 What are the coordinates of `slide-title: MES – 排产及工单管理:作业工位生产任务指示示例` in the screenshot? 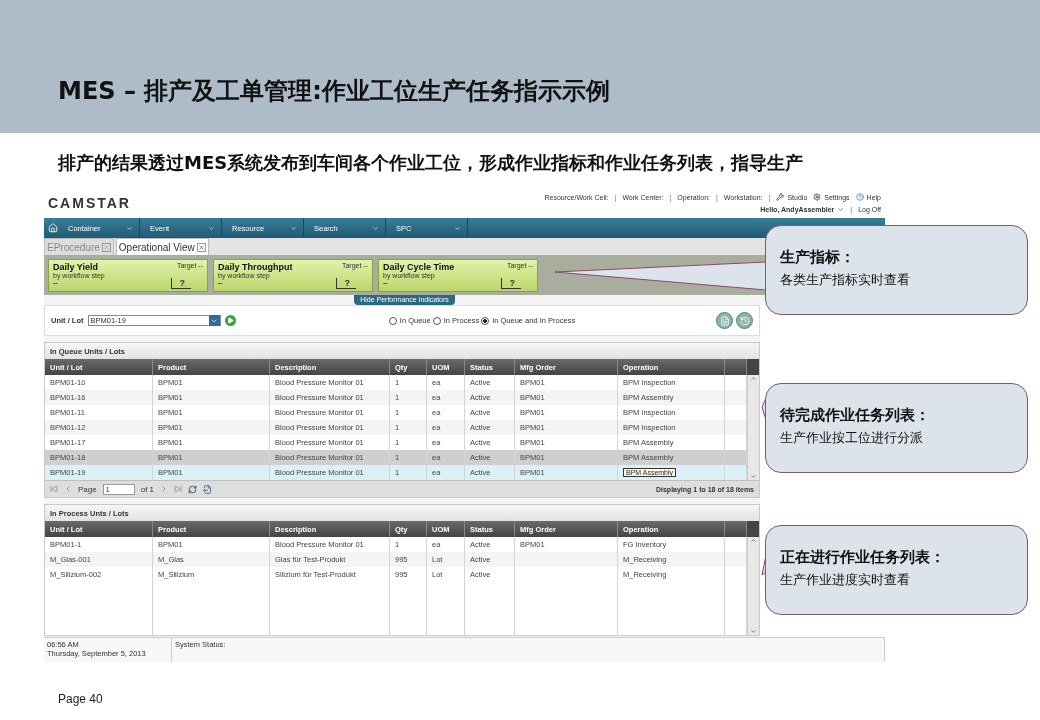 It's located at (334, 91).